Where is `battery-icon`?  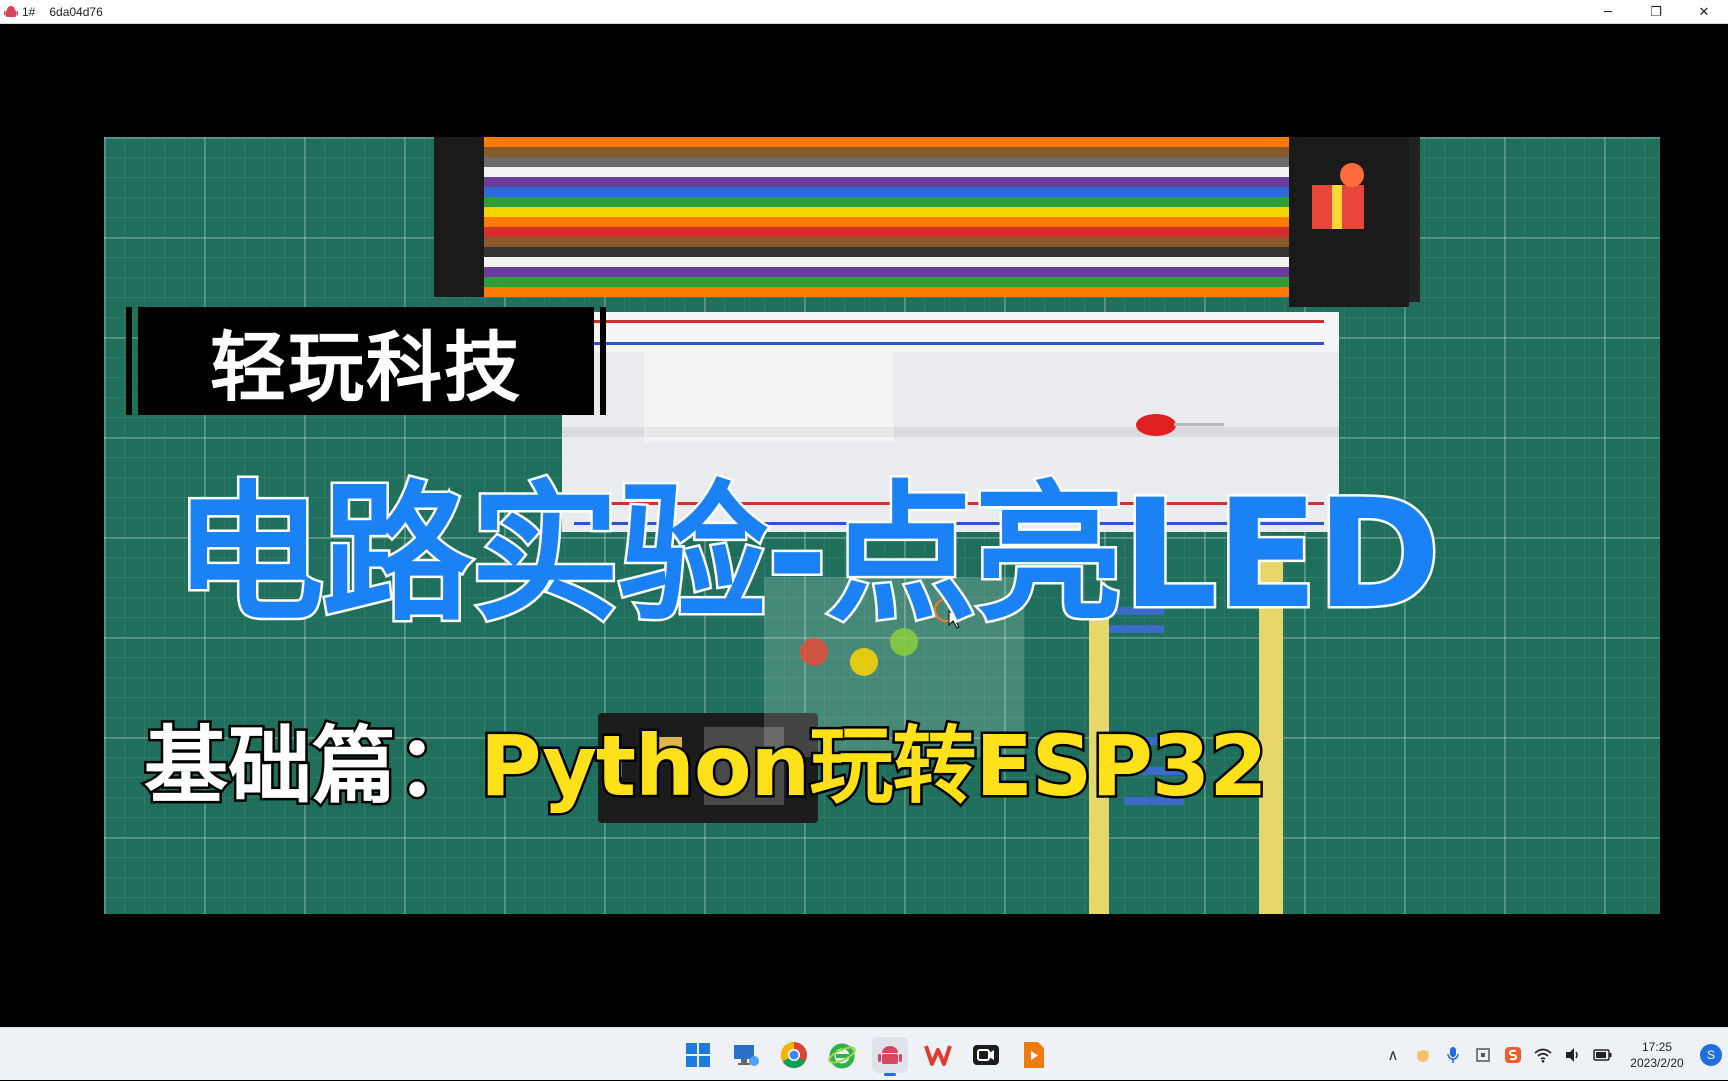
battery-icon is located at coordinates (1603, 1055).